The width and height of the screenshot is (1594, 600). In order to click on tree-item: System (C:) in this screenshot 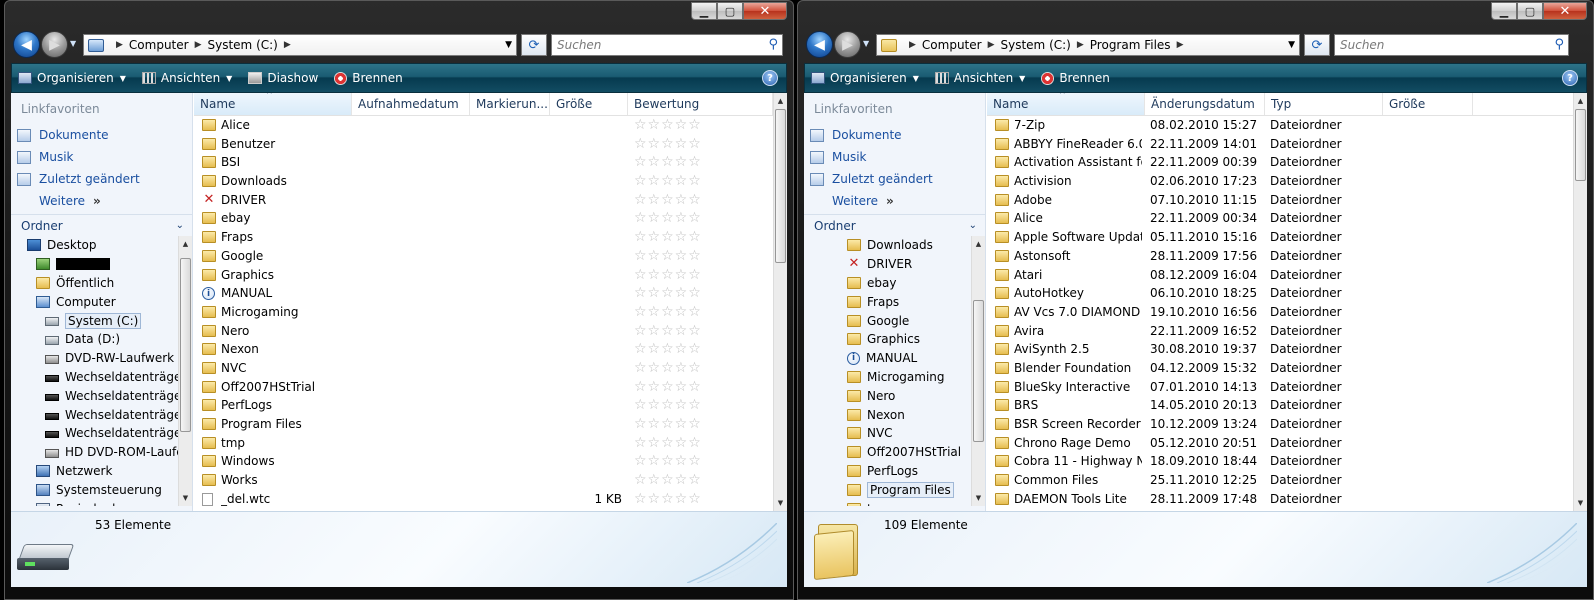, I will do `click(95, 320)`.